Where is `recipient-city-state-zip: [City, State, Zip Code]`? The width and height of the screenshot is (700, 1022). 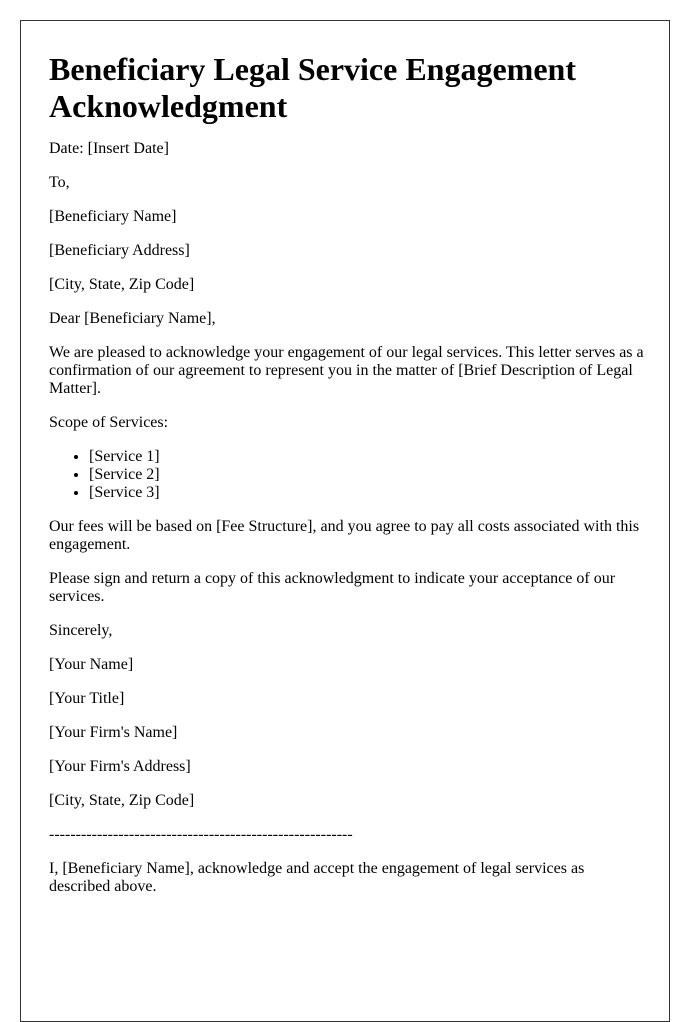
recipient-city-state-zip: [City, State, Zip Code] is located at coordinates (122, 284).